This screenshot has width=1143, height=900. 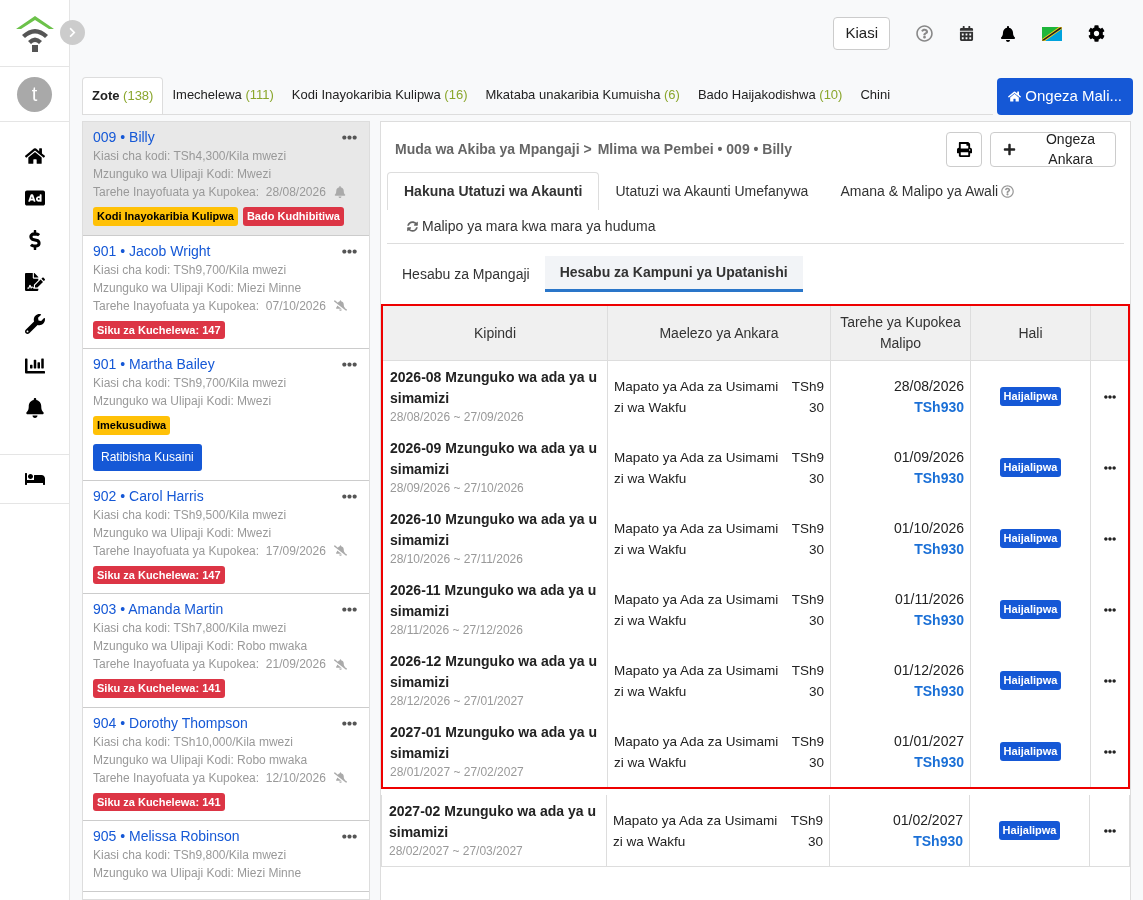 What do you see at coordinates (673, 274) in the screenshot?
I see `ledger-tab: Hesabu za Kampuni ya Upatanishi` at bounding box center [673, 274].